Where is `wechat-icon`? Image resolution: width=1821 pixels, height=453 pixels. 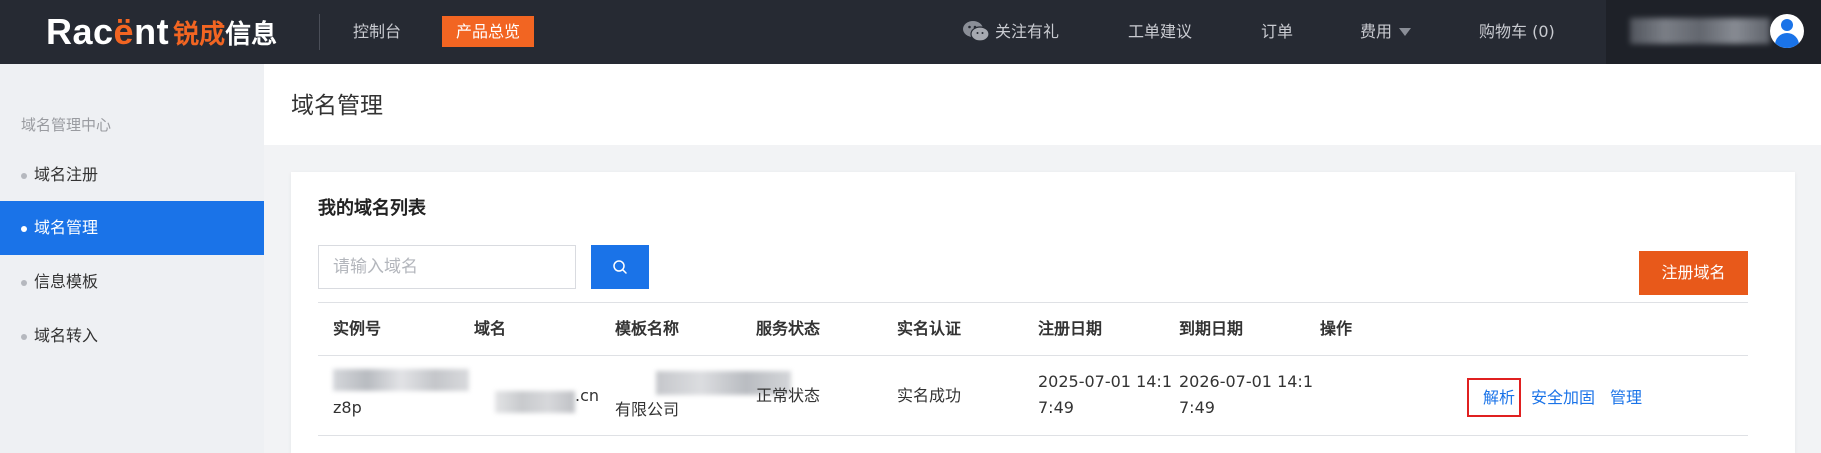 wechat-icon is located at coordinates (976, 31).